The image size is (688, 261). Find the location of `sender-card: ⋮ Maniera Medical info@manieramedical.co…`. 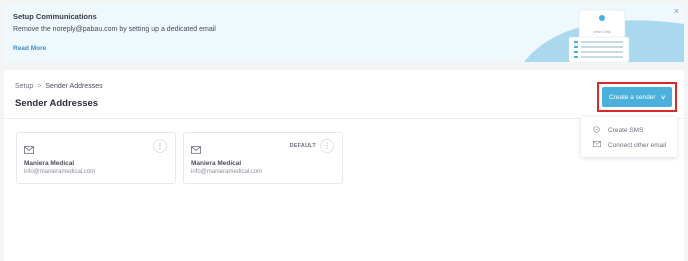

sender-card: ⋮ Maniera Medical info@manieramedical.co… is located at coordinates (96, 158).